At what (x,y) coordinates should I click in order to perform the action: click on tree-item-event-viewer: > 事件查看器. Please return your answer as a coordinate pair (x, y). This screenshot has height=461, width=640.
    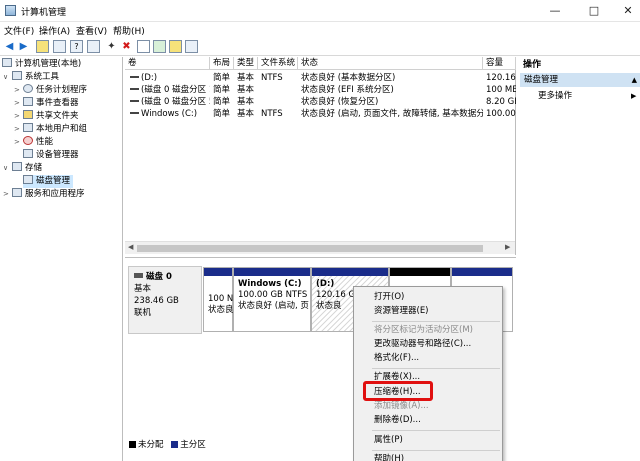
    Looking at the image, I should click on (46, 103).